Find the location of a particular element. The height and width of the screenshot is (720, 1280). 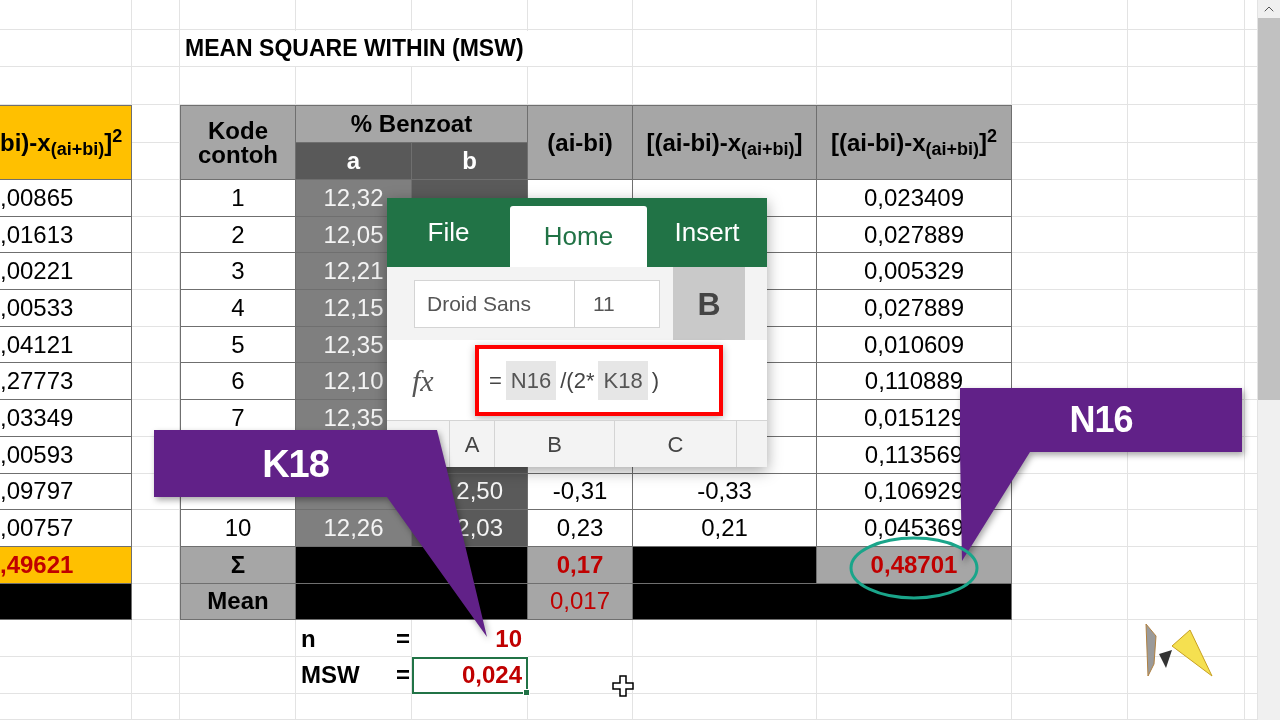

table-cell: 0,17 is located at coordinates (580, 565).